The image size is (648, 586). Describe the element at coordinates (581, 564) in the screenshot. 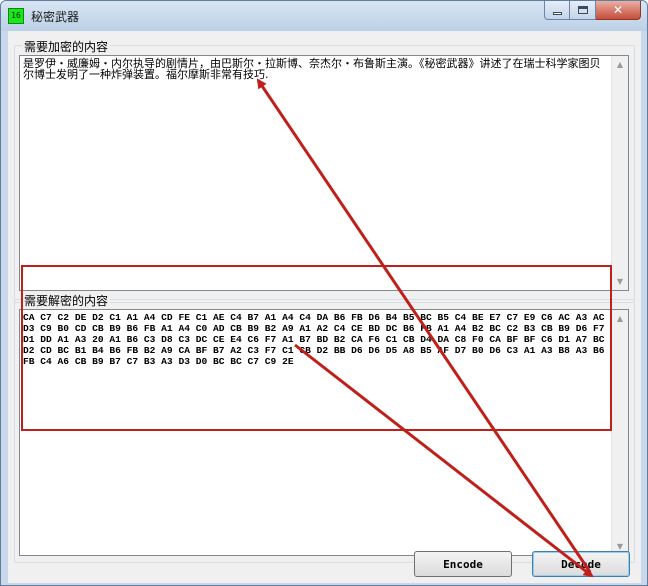

I see `decode-button: Decode` at that location.